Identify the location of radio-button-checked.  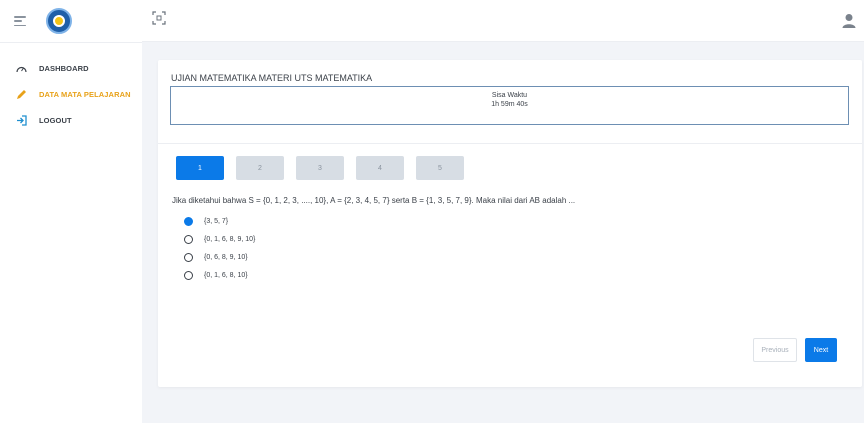
(188, 221).